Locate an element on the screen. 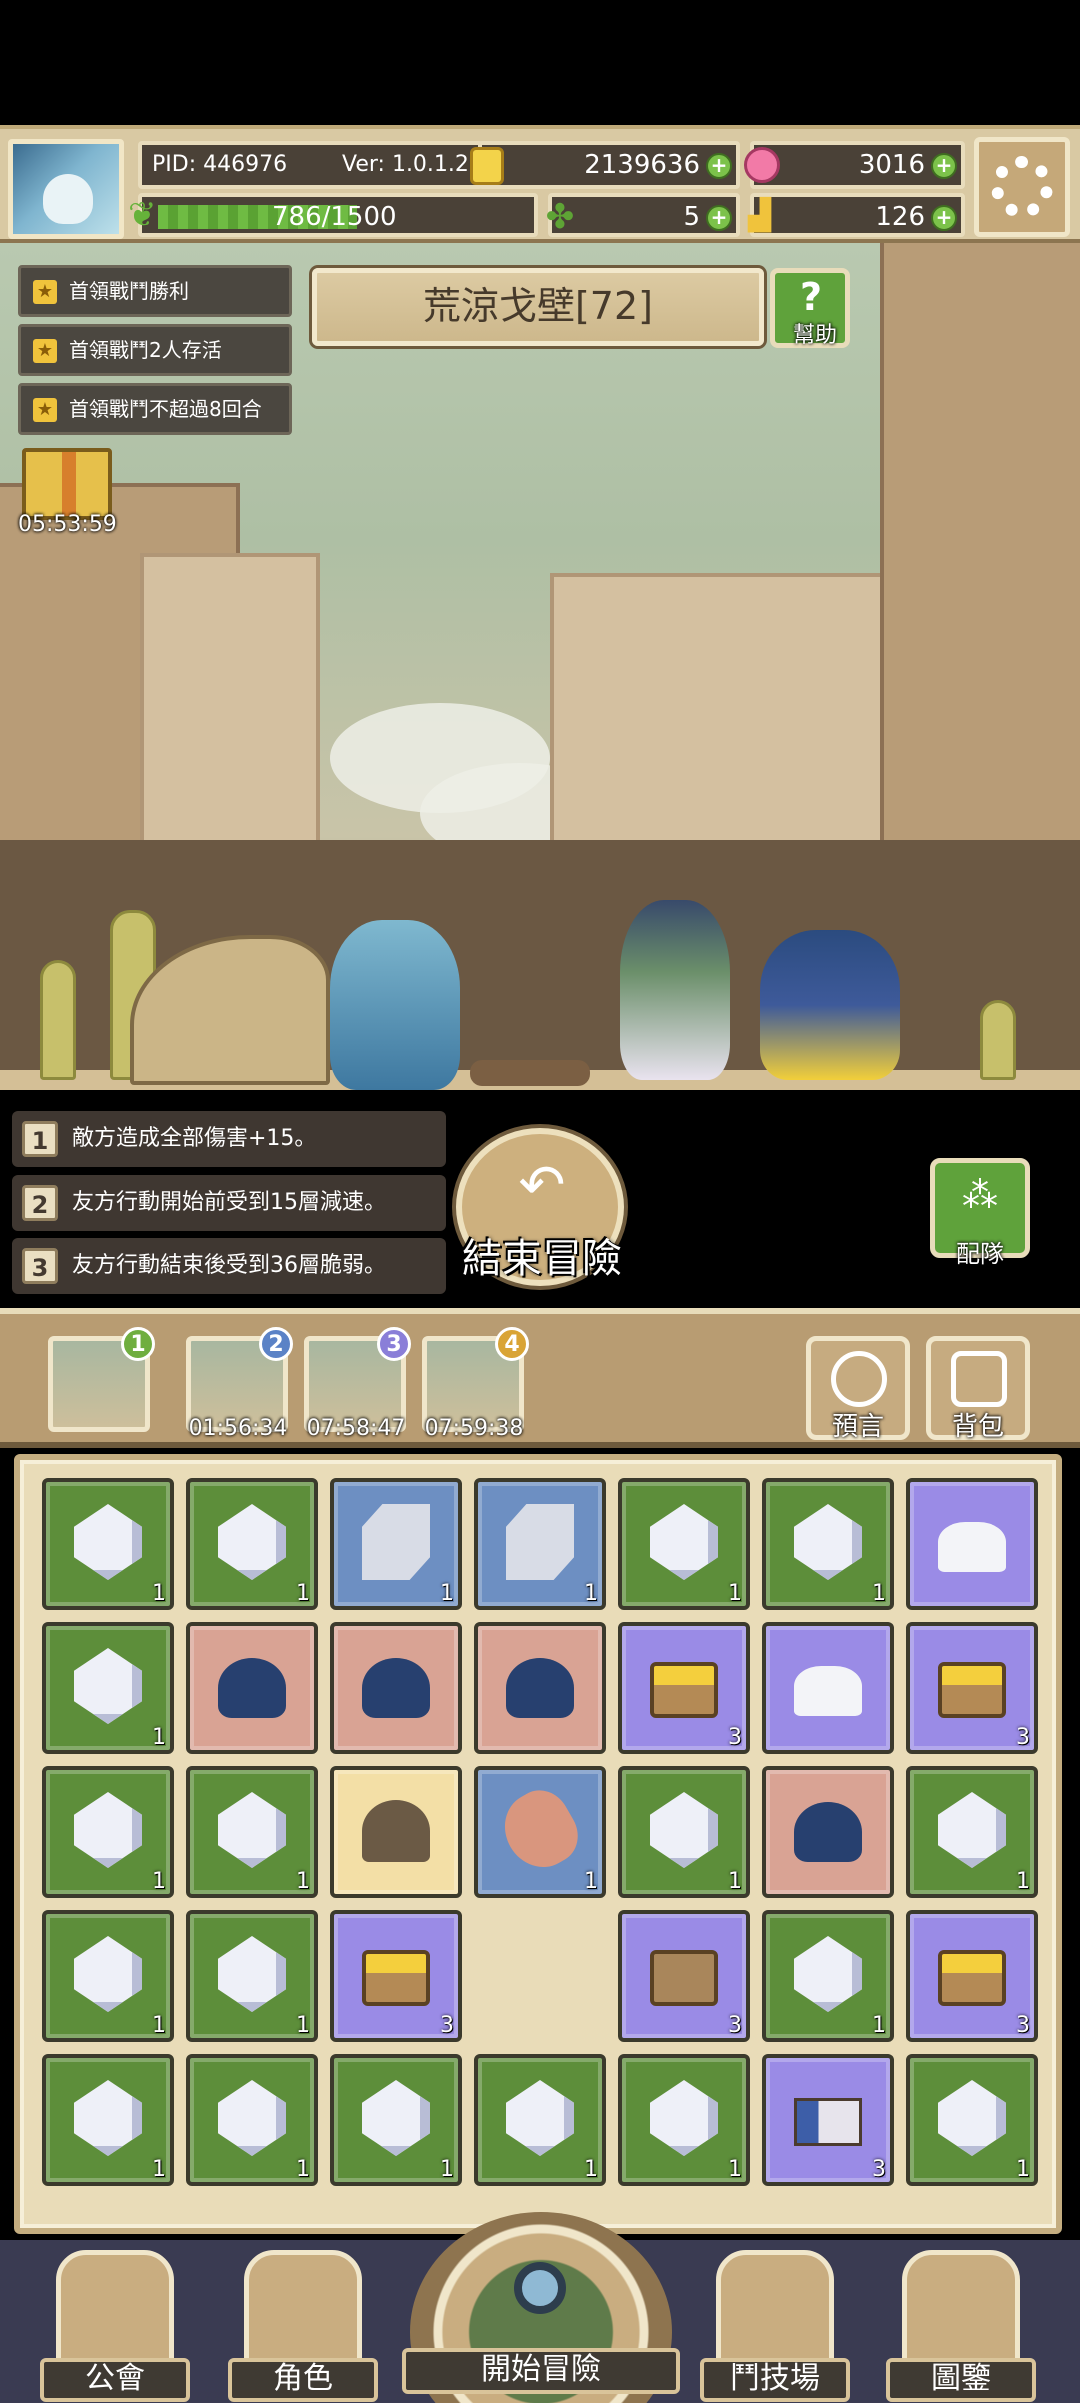 Image resolution: width=1080 pixels, height=2403 pixels. settings-button is located at coordinates (1022, 187).